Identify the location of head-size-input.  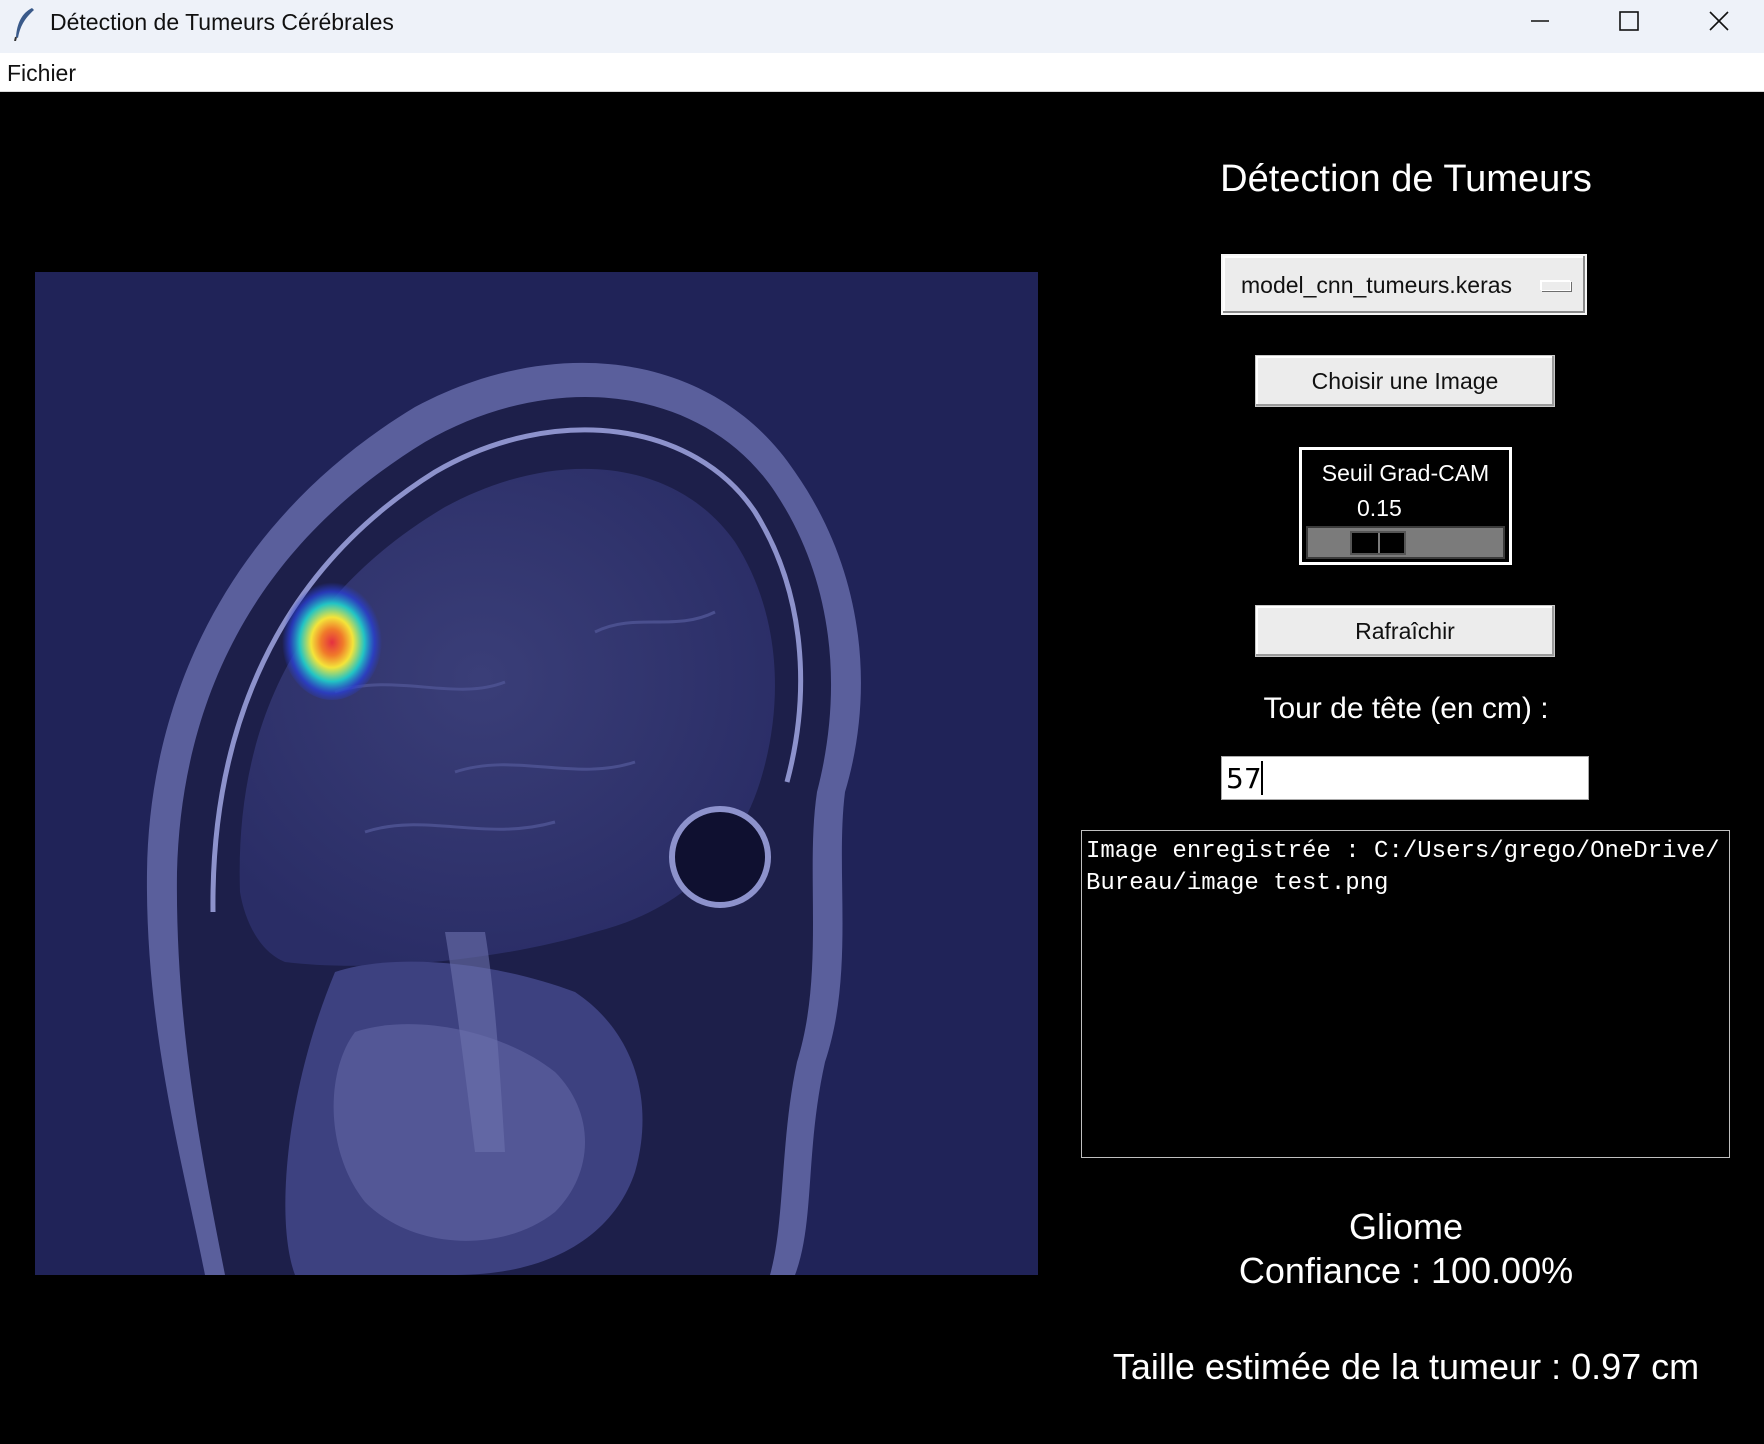
(1405, 778).